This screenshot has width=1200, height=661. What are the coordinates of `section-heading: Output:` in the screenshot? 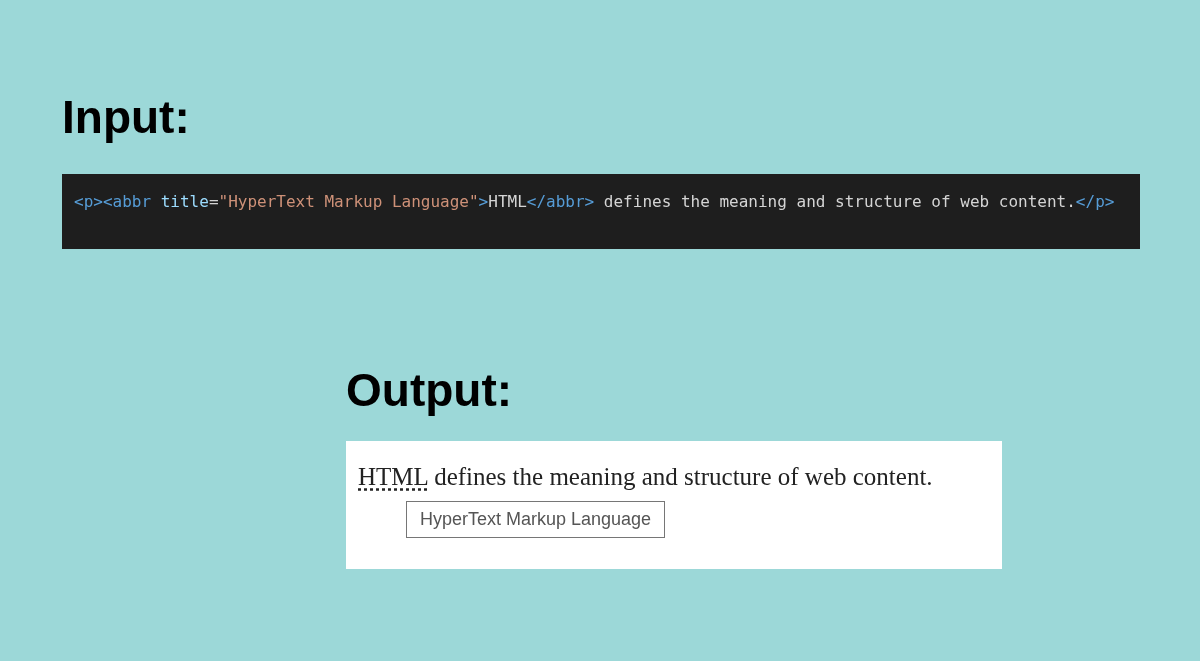 It's located at (429, 389).